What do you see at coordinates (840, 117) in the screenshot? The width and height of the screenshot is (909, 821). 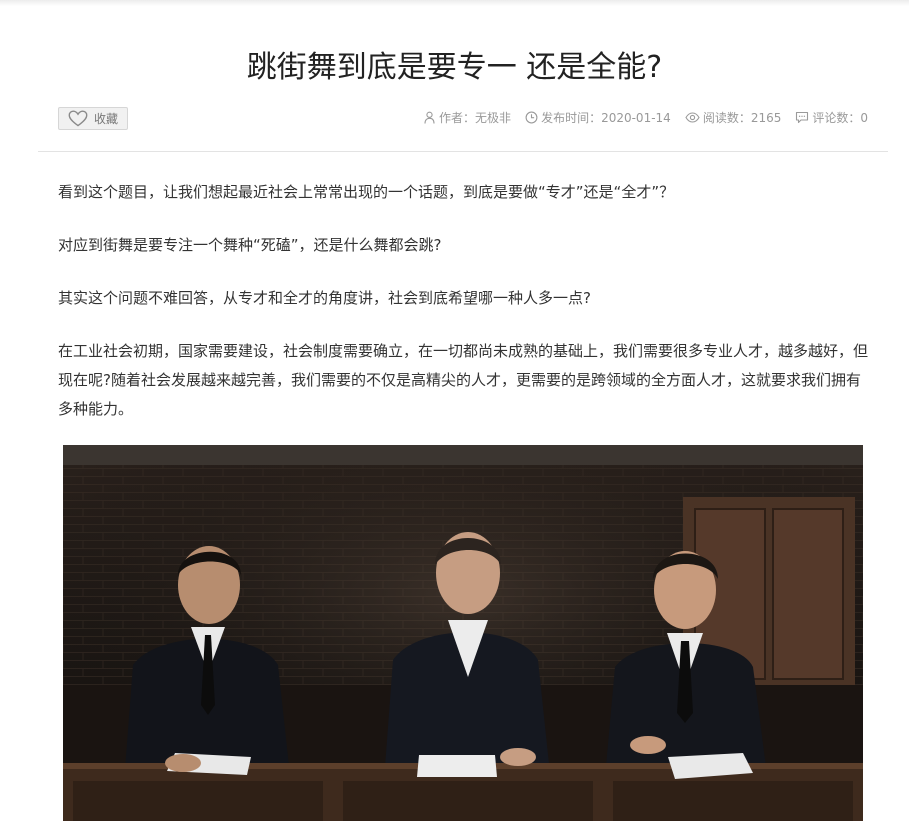 I see `comments-text: 评论数：0` at bounding box center [840, 117].